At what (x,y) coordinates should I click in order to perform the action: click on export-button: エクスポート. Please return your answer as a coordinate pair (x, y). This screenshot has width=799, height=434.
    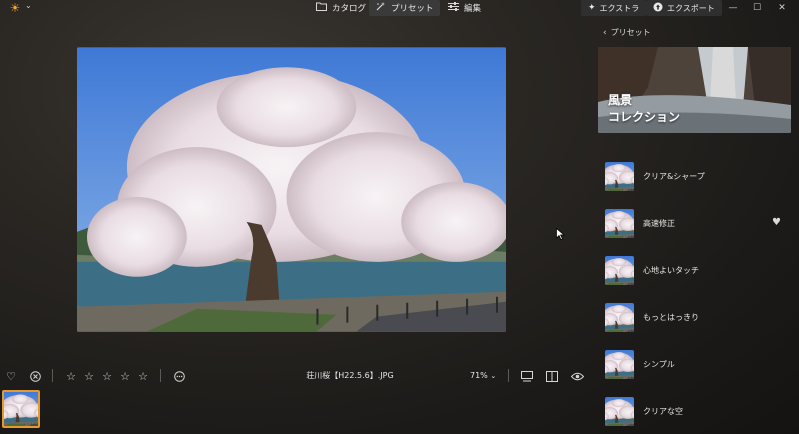
    Looking at the image, I should click on (684, 8).